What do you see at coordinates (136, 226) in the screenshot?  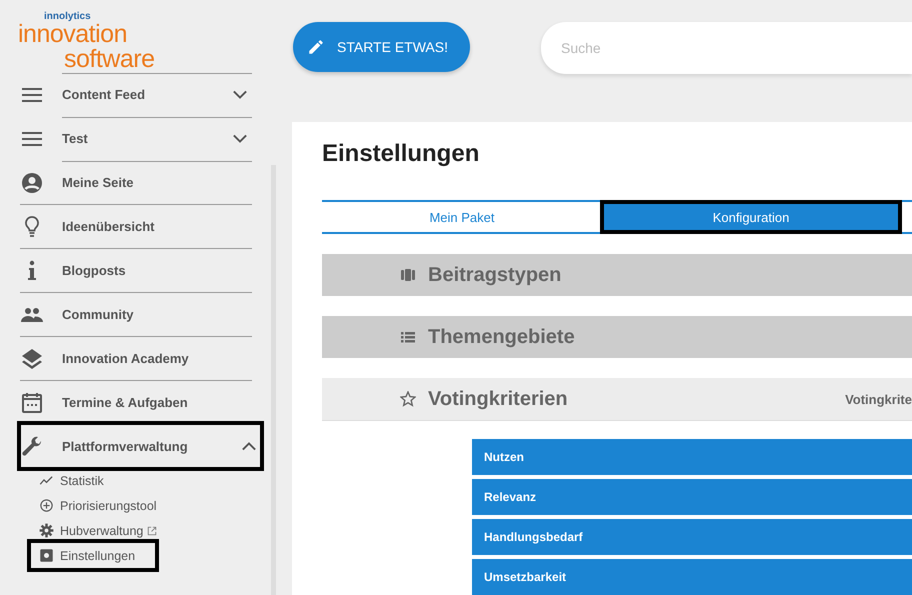 I see `sidebar-item: Ideenübersicht` at bounding box center [136, 226].